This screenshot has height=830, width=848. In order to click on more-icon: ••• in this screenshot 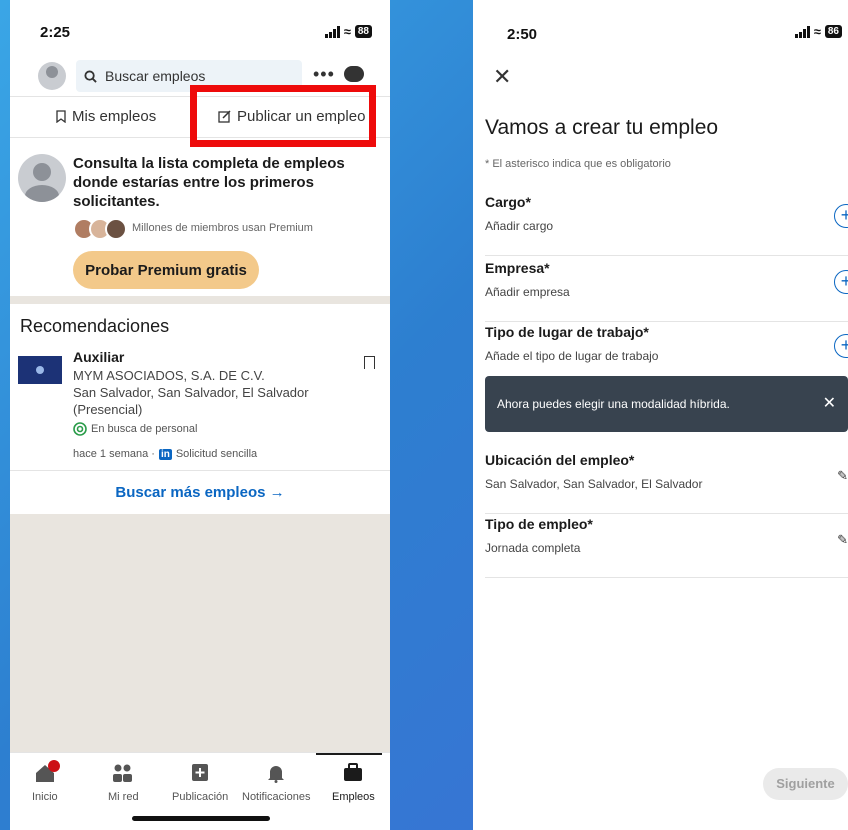, I will do `click(324, 74)`.